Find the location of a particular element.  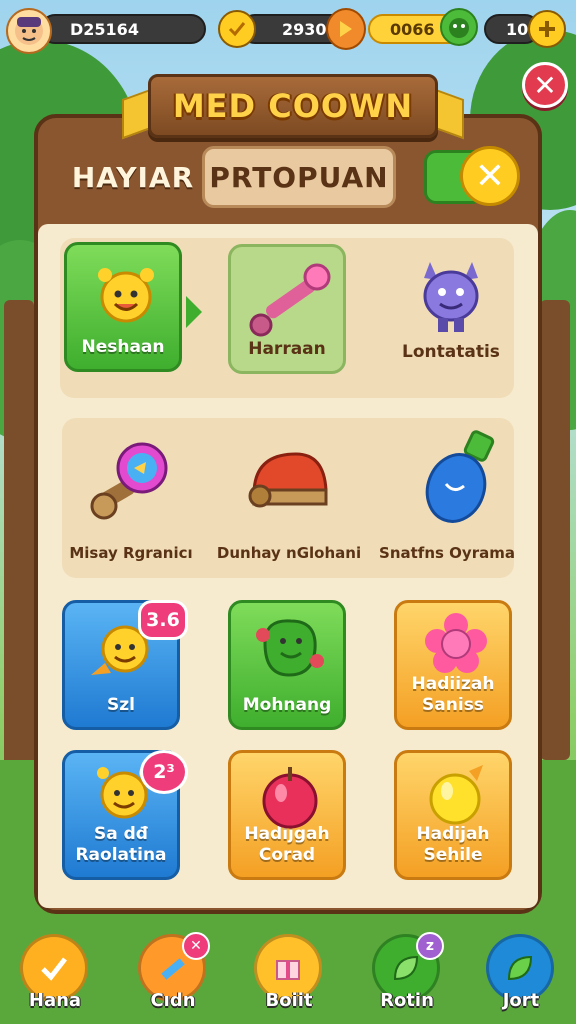

coin-icon is located at coordinates (237, 29).